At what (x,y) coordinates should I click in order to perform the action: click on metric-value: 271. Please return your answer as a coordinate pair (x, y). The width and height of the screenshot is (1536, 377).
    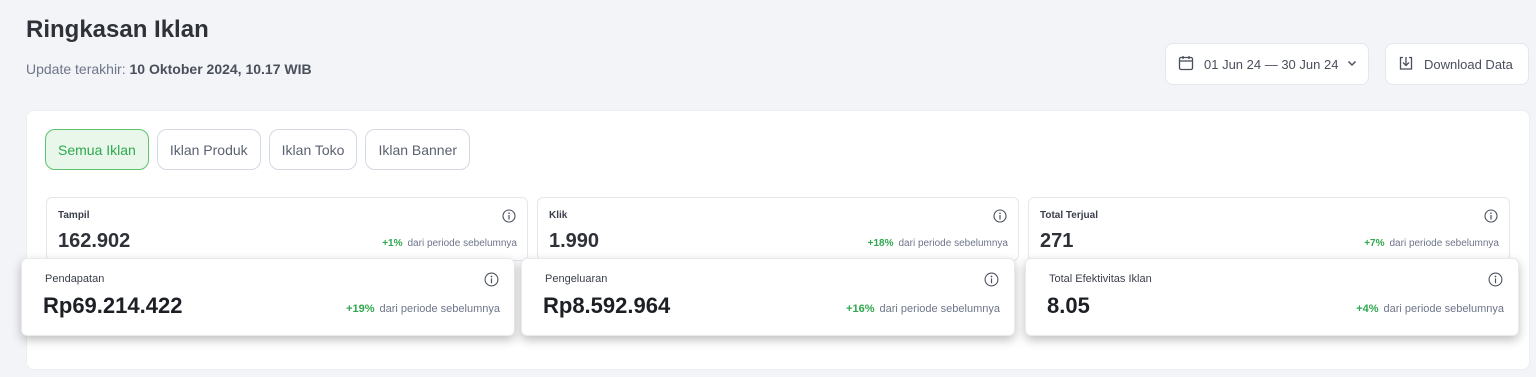
    Looking at the image, I should click on (1057, 241).